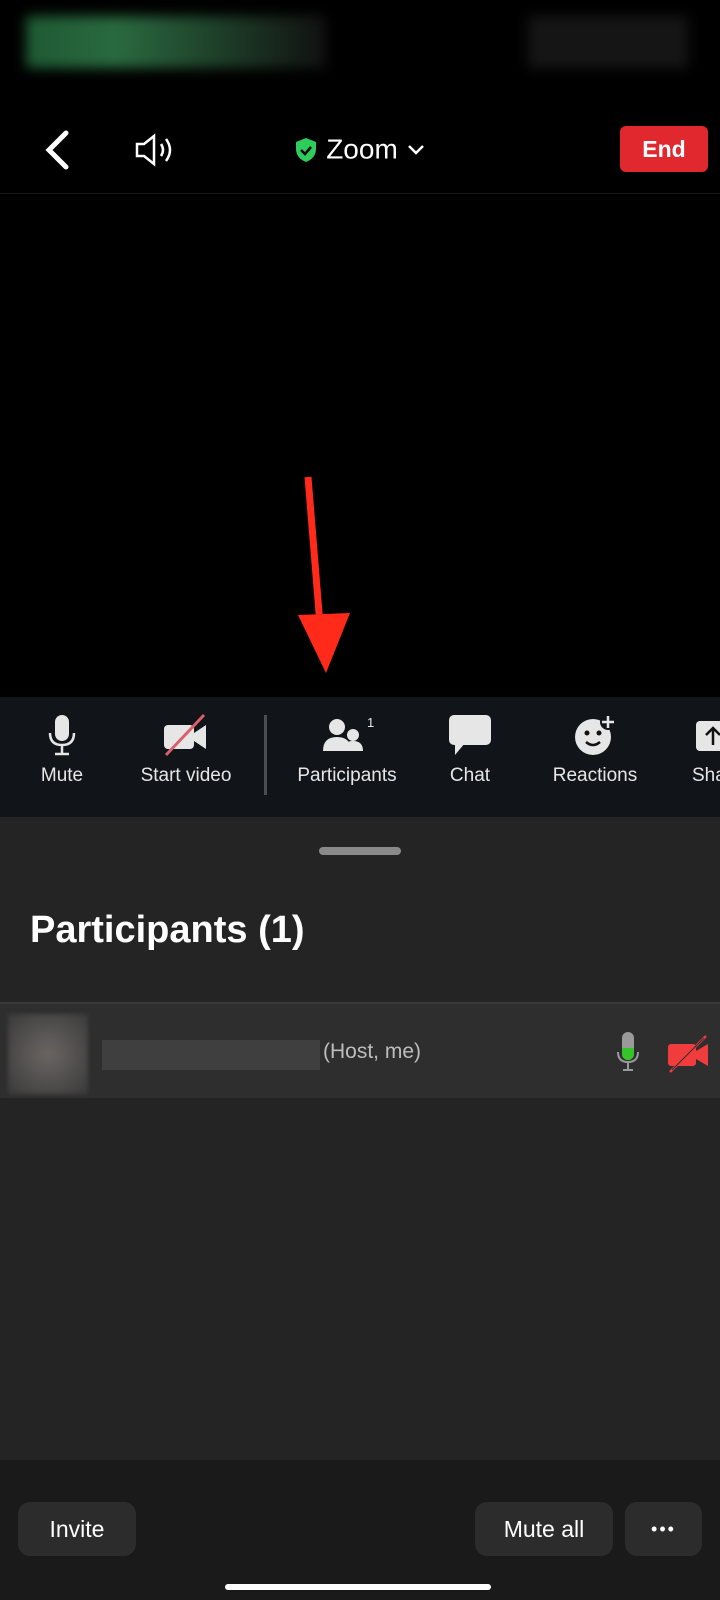  Describe the element at coordinates (167, 930) in the screenshot. I see `panel-title: Participants (1)` at that location.